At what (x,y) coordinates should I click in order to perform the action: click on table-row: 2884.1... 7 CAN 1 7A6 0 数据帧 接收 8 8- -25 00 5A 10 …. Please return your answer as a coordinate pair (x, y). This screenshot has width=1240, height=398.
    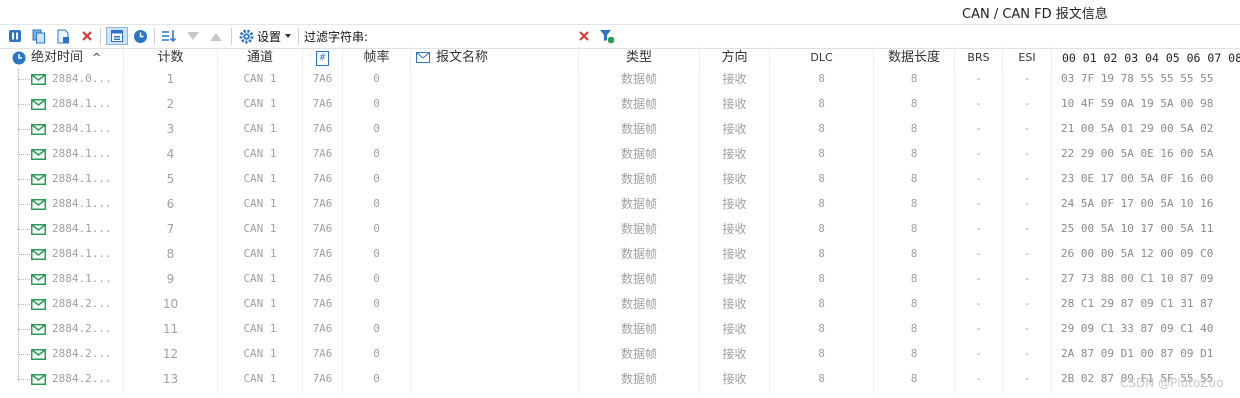
    Looking at the image, I should click on (620, 230).